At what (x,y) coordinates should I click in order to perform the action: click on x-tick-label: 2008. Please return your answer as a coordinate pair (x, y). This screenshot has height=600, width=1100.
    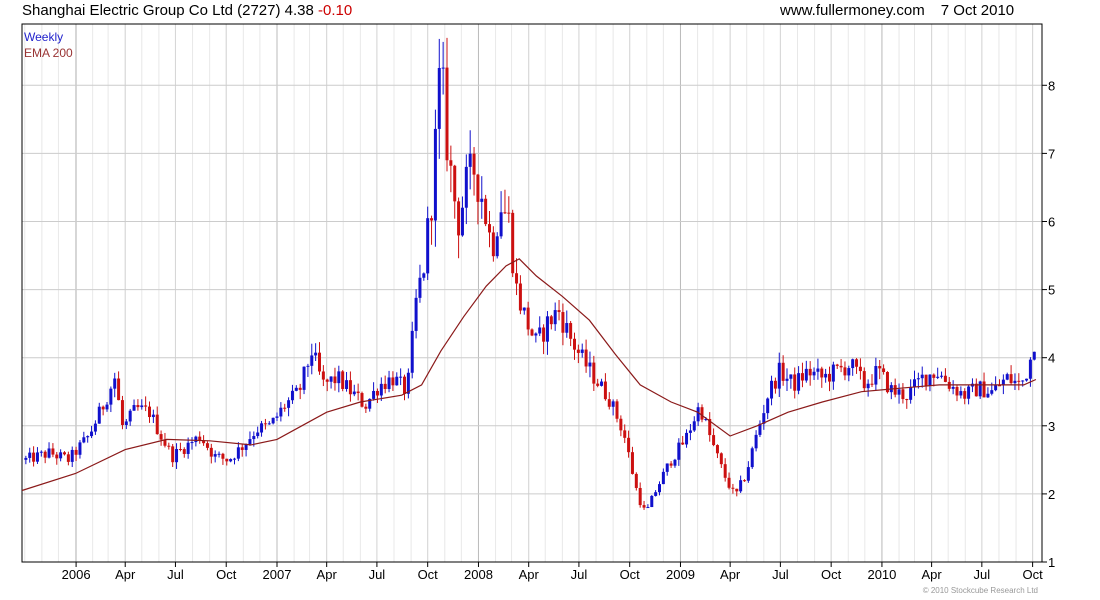
    Looking at the image, I should click on (478, 574).